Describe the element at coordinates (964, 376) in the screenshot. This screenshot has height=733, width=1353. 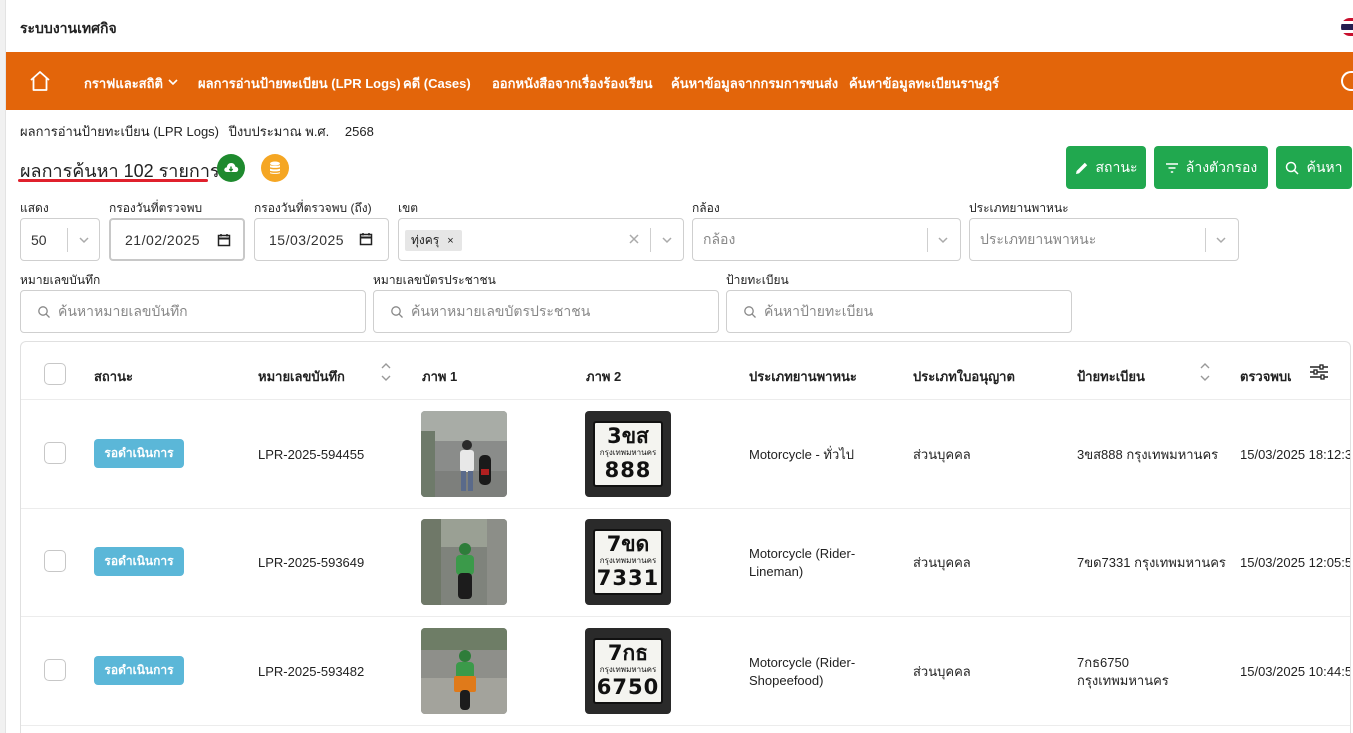
I see `header-license-type: ประเภทใบอนุญาต` at that location.